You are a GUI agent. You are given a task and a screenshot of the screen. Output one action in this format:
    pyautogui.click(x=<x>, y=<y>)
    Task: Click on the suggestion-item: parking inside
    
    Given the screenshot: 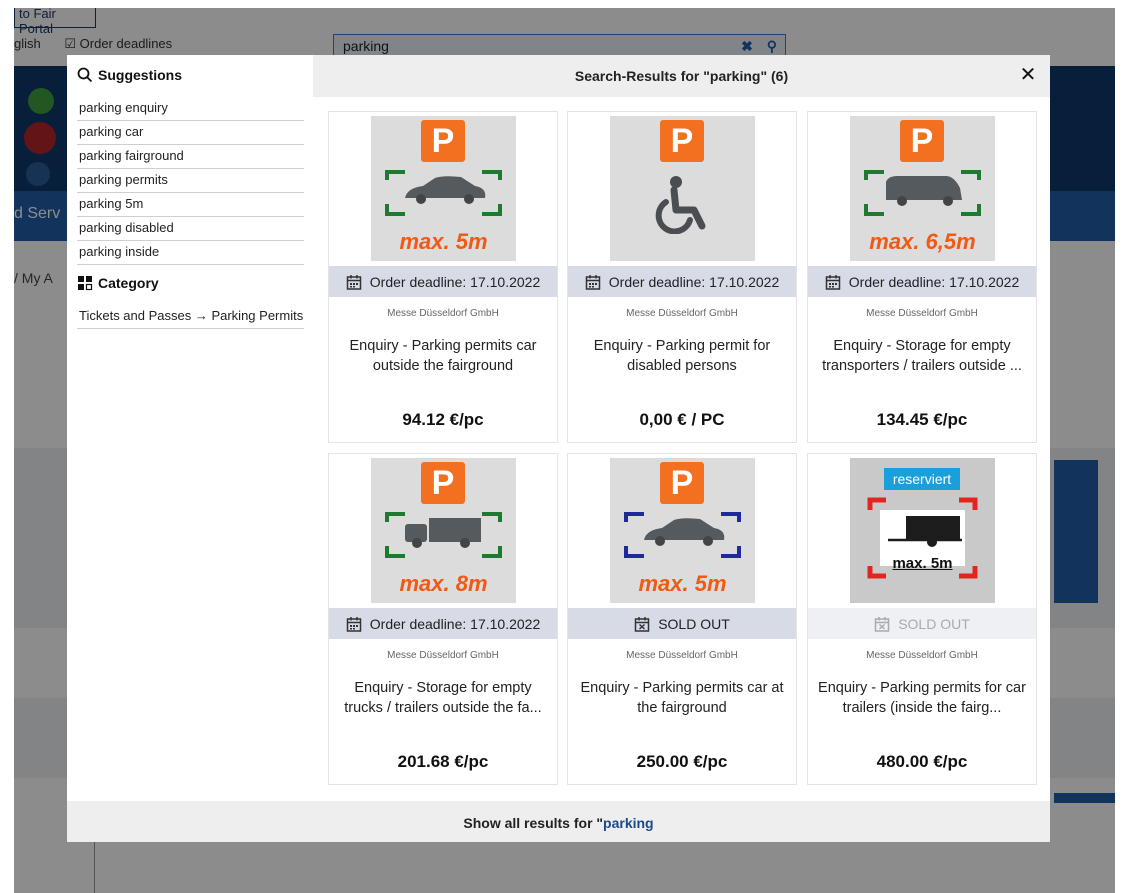 What is the action you would take?
    pyautogui.click(x=190, y=253)
    